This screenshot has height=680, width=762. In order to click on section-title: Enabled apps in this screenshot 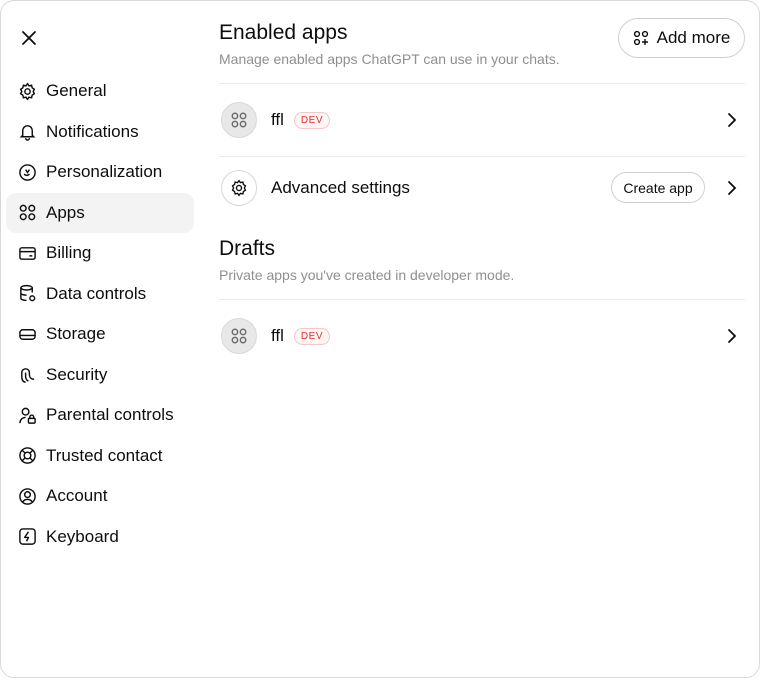, I will do `click(283, 32)`.